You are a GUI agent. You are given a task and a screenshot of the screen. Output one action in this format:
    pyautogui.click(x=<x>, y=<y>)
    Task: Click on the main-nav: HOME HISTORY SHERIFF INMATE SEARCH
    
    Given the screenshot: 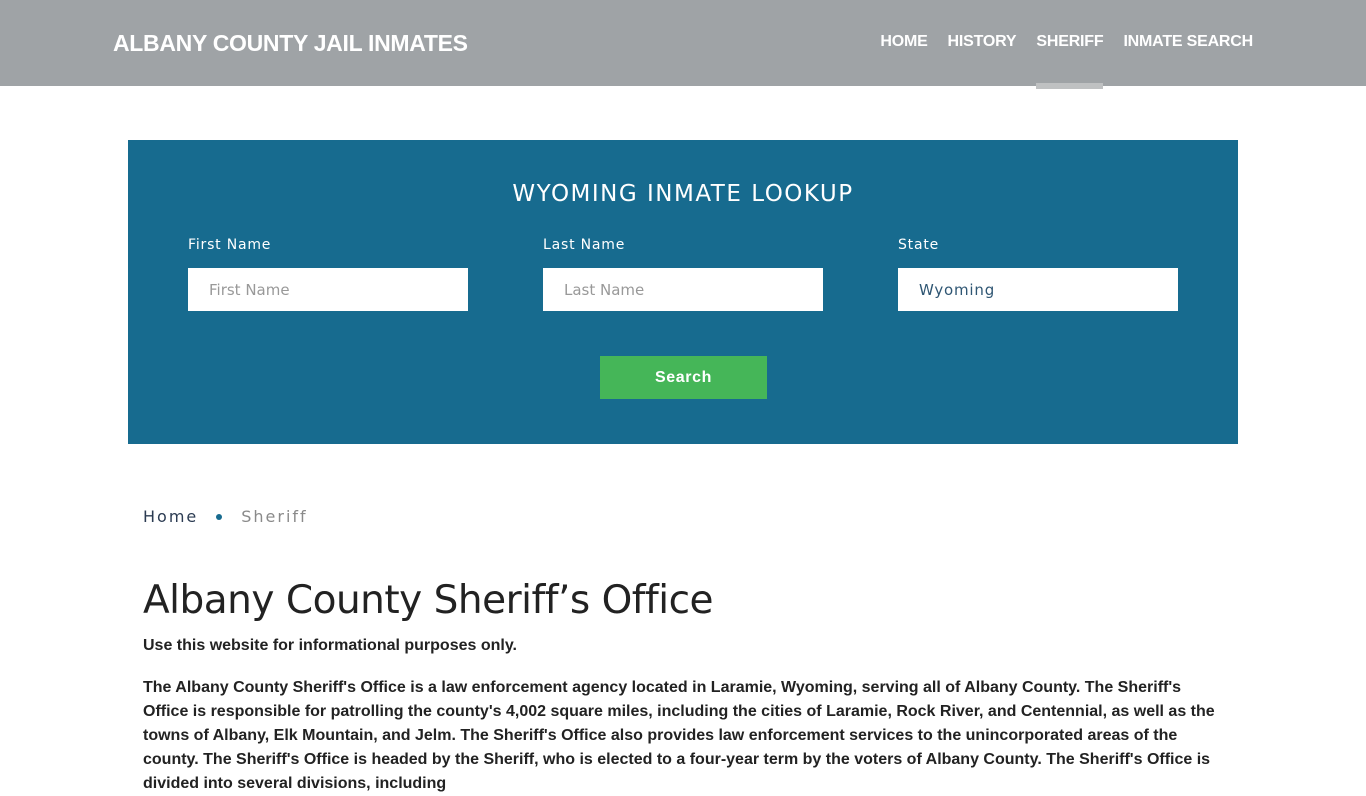 What is the action you would take?
    pyautogui.click(x=1066, y=61)
    